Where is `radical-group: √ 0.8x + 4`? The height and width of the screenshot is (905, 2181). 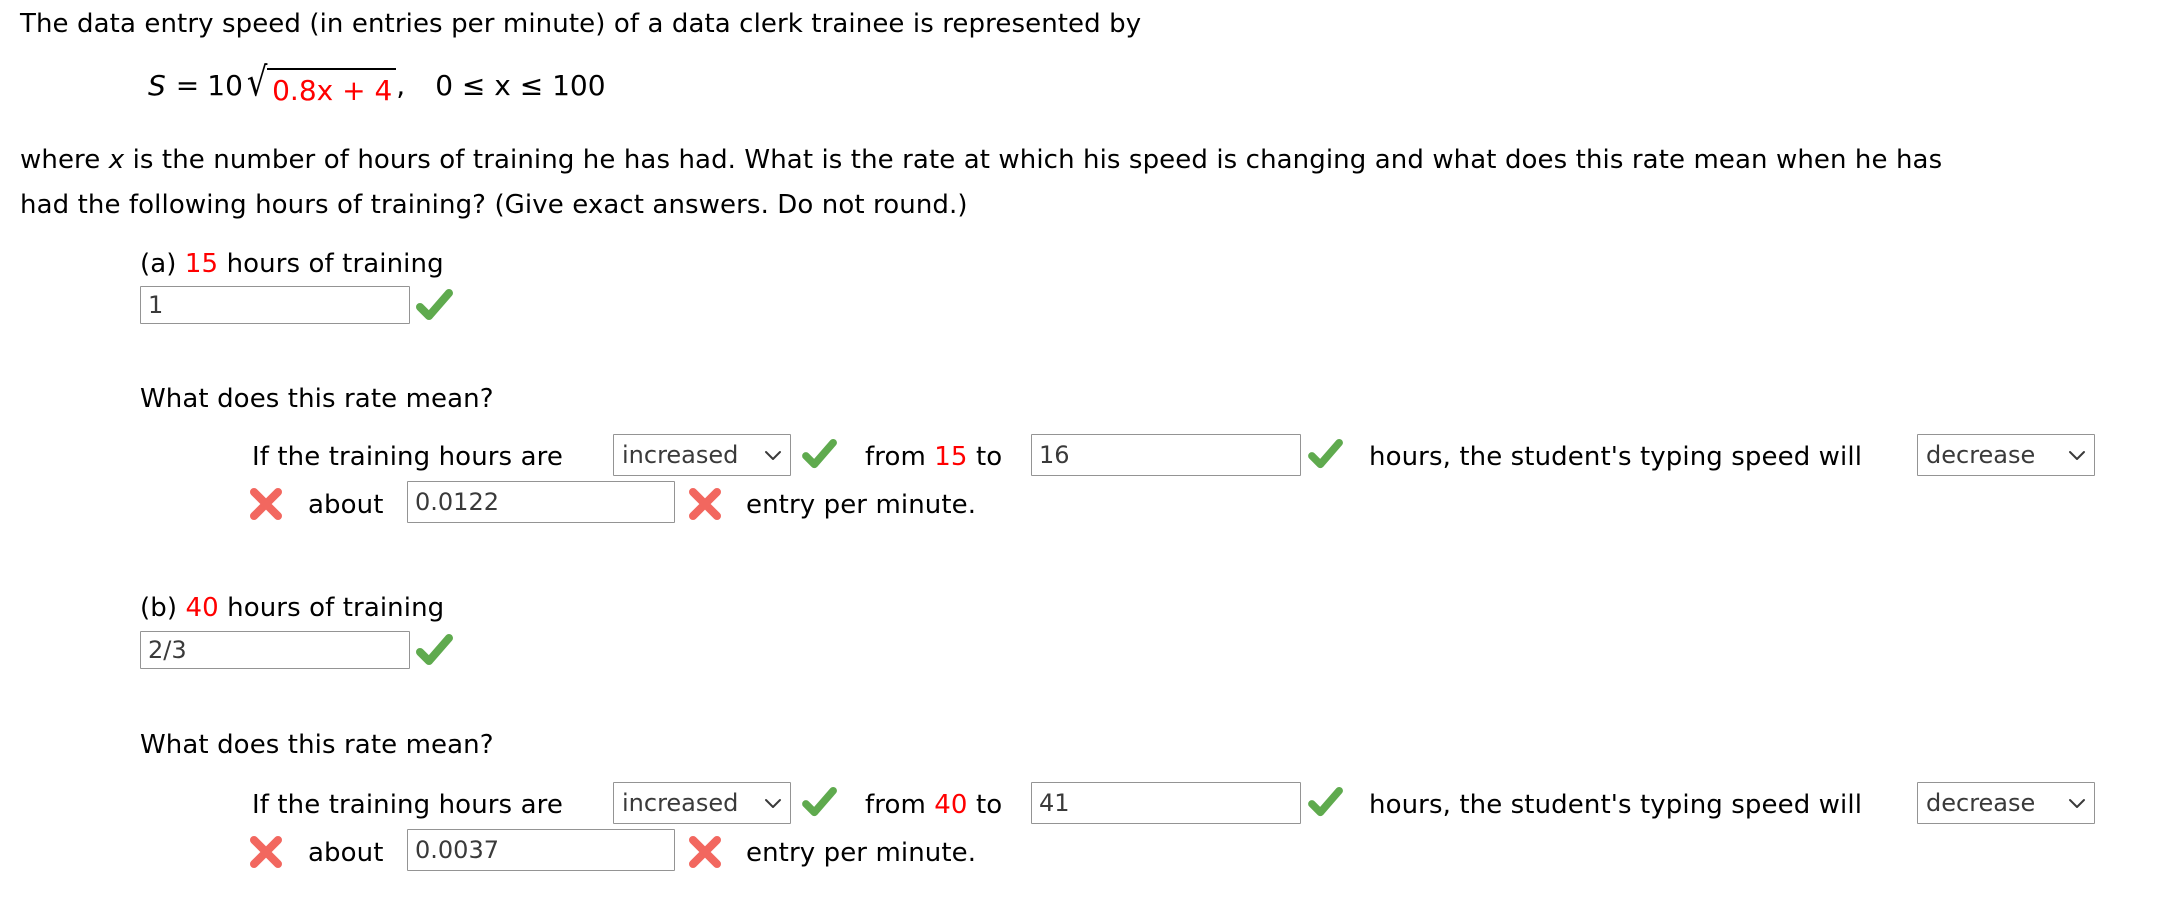
radical-group: √ 0.8x + 4 is located at coordinates (321, 83).